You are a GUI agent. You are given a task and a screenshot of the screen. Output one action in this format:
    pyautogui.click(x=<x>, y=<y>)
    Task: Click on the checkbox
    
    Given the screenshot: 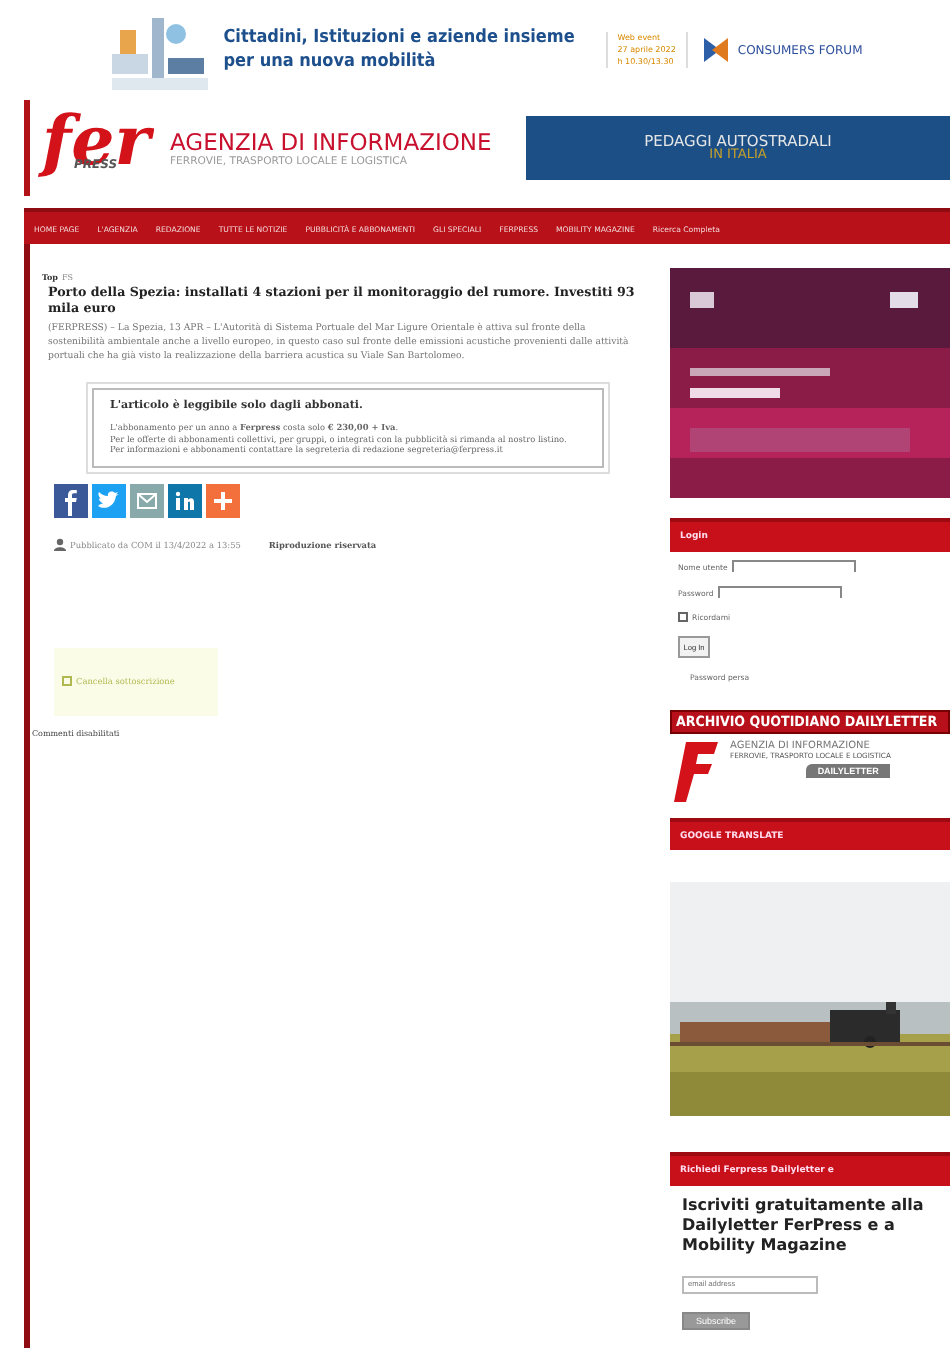 What is the action you would take?
    pyautogui.click(x=683, y=617)
    